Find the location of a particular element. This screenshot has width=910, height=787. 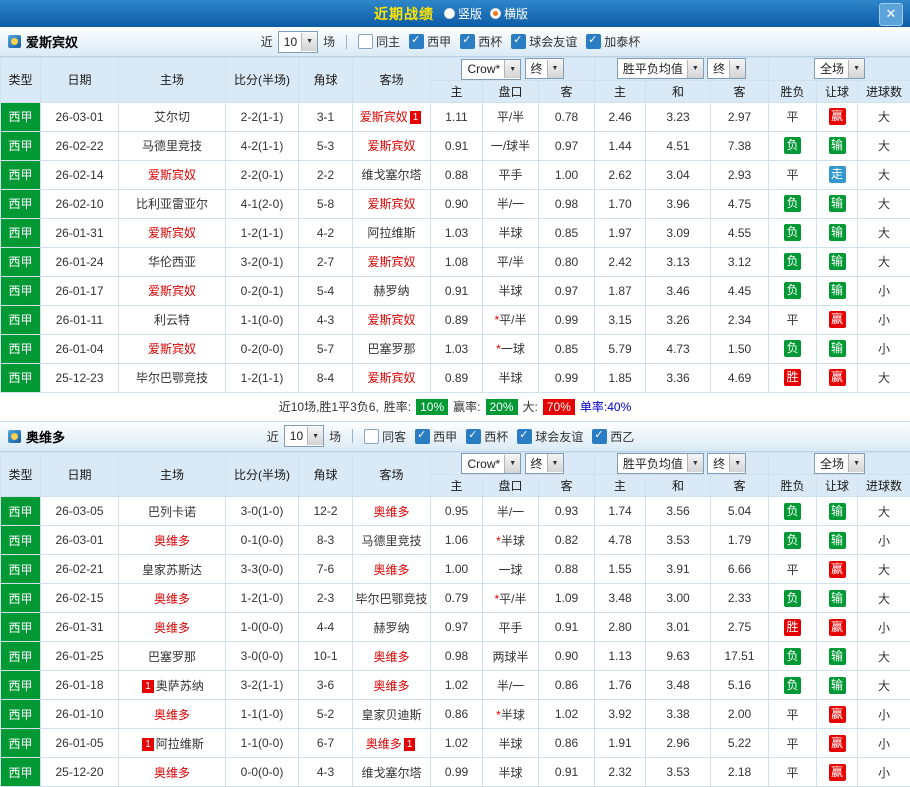

score-cell: 0-2(0-1) is located at coordinates (262, 290).